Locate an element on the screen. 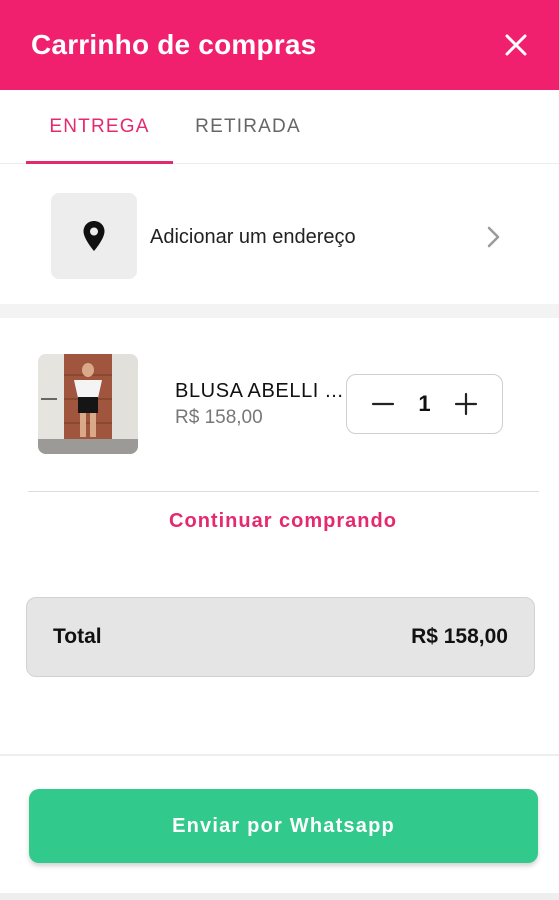 The width and height of the screenshot is (559, 900). location-pin-icon is located at coordinates (94, 236).